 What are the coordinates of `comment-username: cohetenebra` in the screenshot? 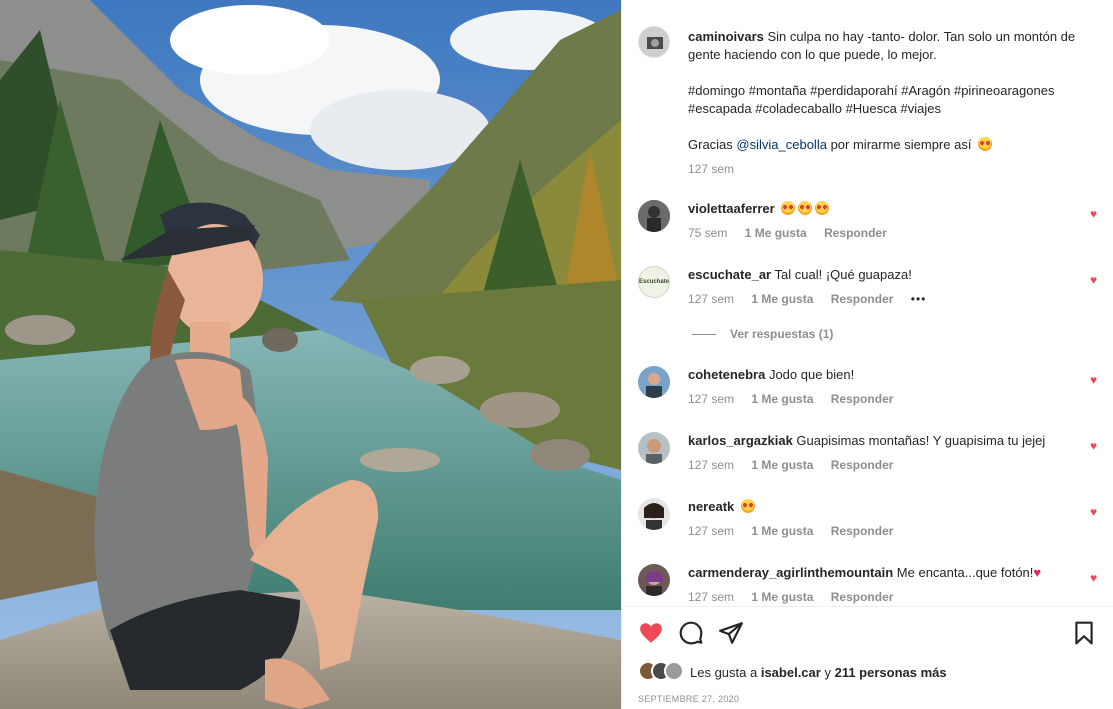 It's located at (726, 374).